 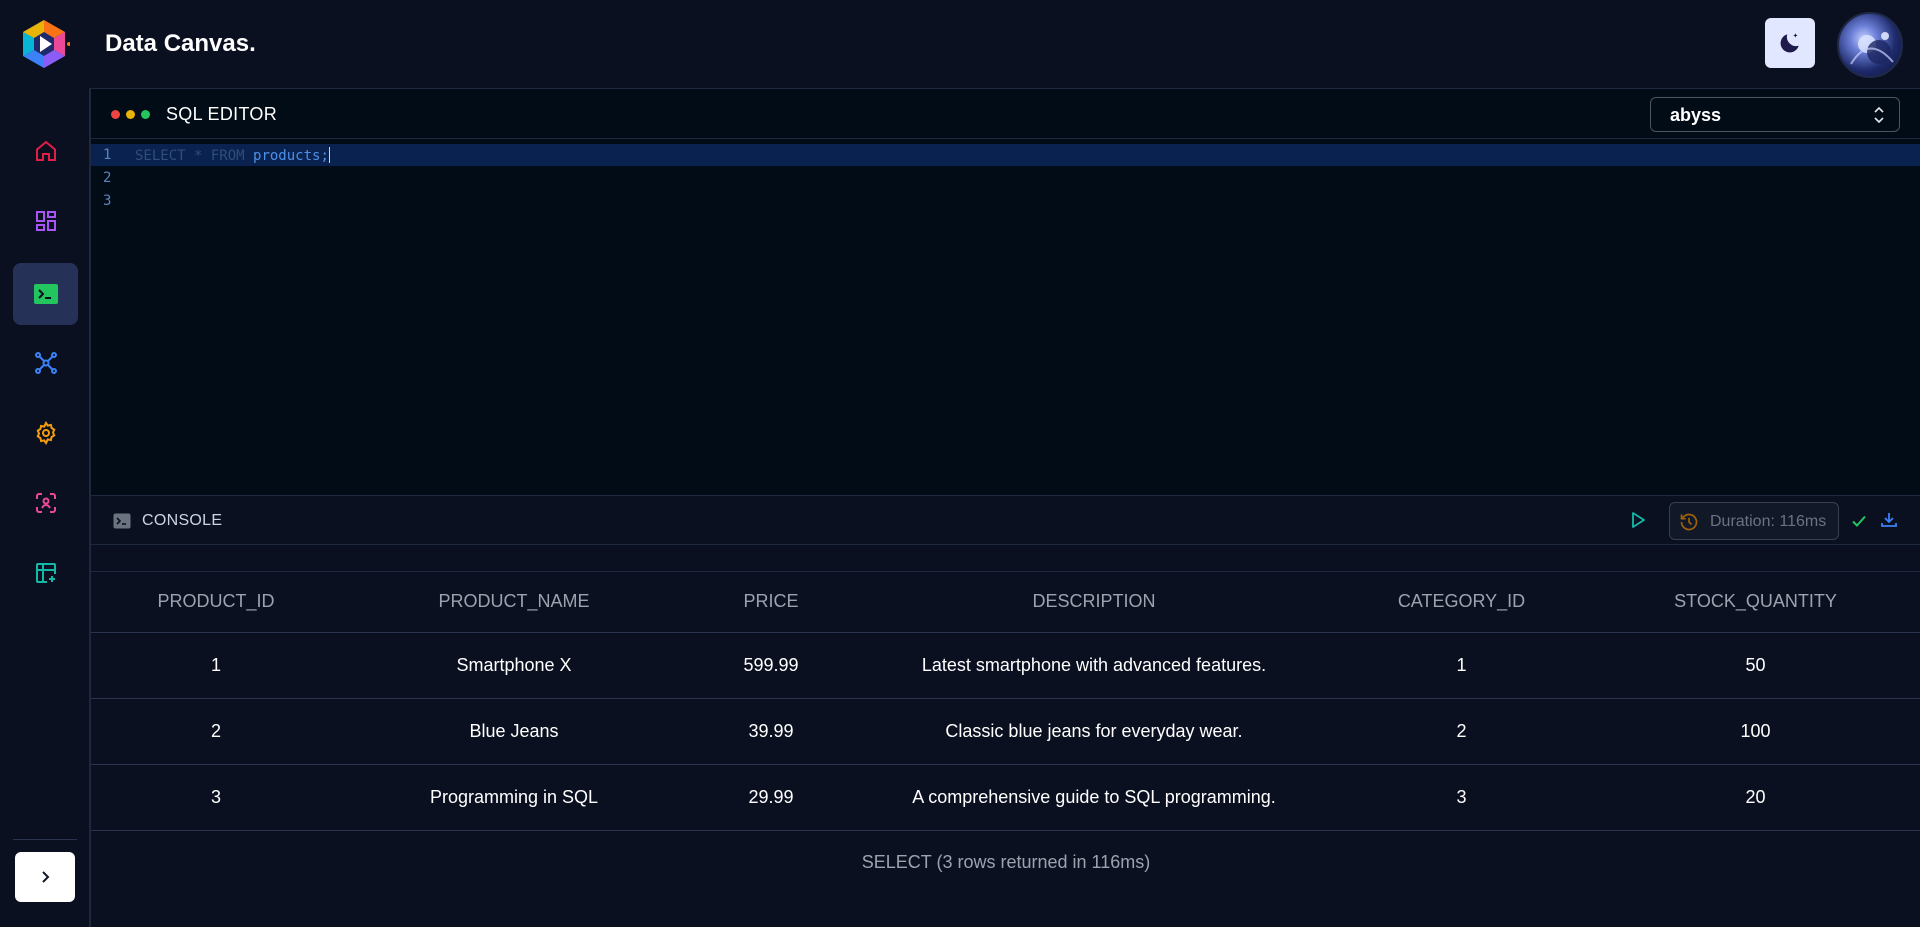 What do you see at coordinates (216, 602) in the screenshot?
I see `column-header: PRODUCT_ID` at bounding box center [216, 602].